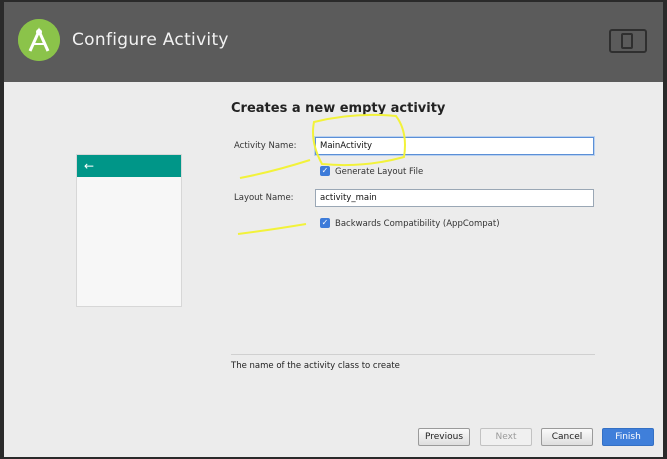 The width and height of the screenshot is (667, 459). I want to click on preview-toolbar: ←, so click(129, 166).